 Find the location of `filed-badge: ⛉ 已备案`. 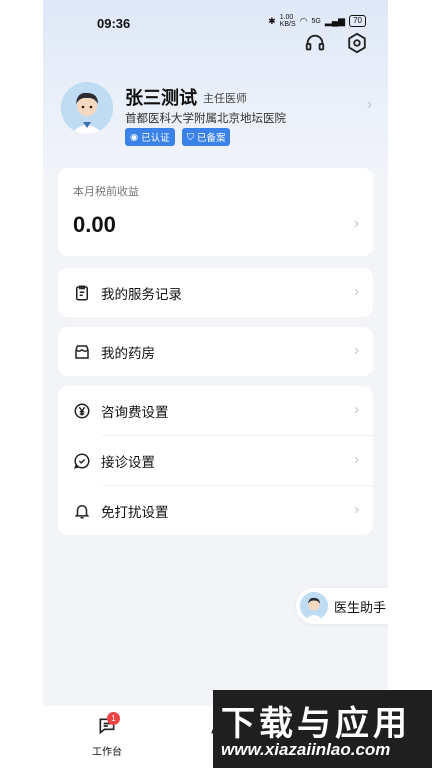

filed-badge: ⛉ 已备案 is located at coordinates (206, 137).